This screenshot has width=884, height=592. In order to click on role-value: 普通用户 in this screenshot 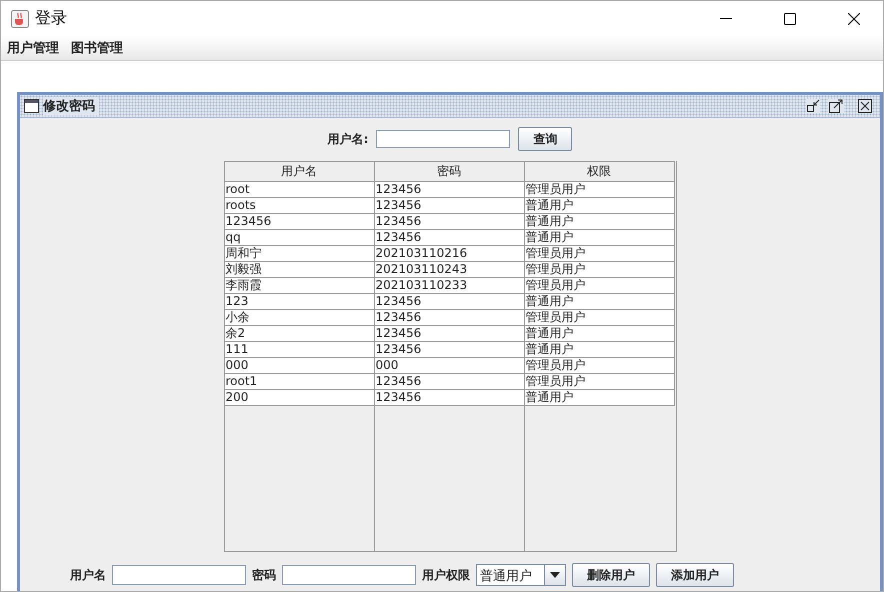, I will do `click(506, 576)`.